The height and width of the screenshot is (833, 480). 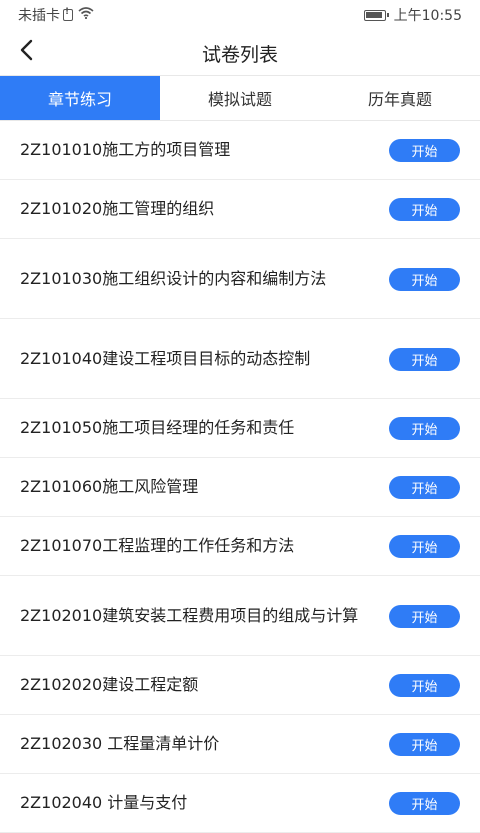 I want to click on tab-past-exams: 历年真题, so click(x=400, y=98).